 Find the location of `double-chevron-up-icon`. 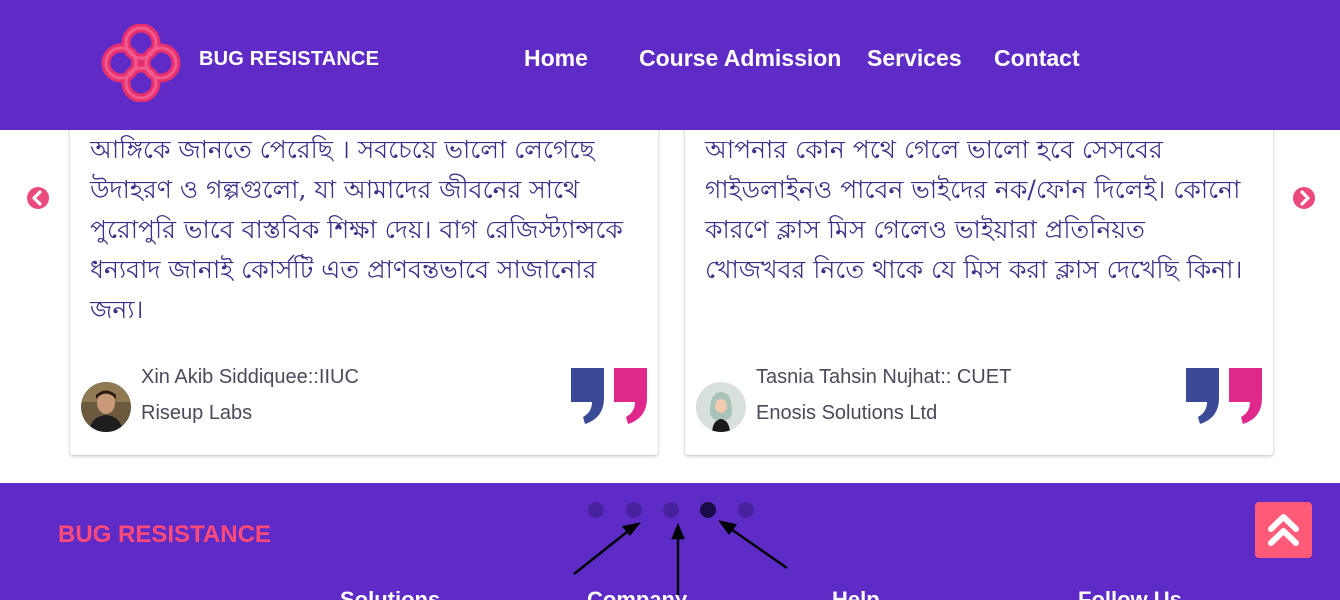

double-chevron-up-icon is located at coordinates (1283, 530).